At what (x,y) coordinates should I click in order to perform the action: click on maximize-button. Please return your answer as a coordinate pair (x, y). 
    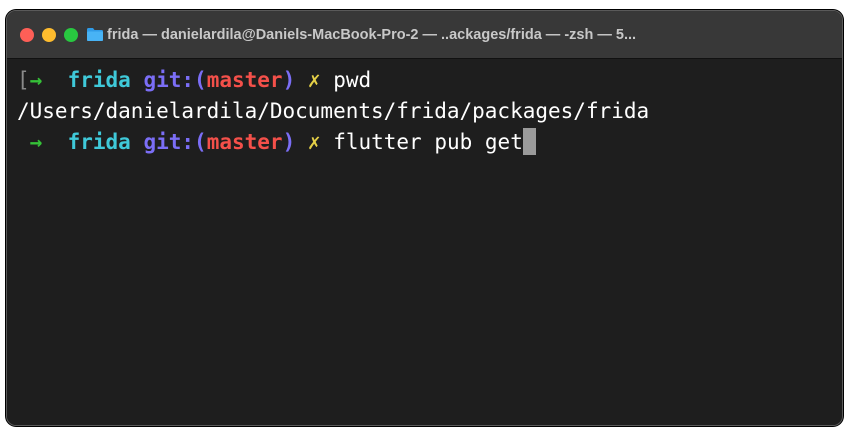
    Looking at the image, I should click on (71, 35).